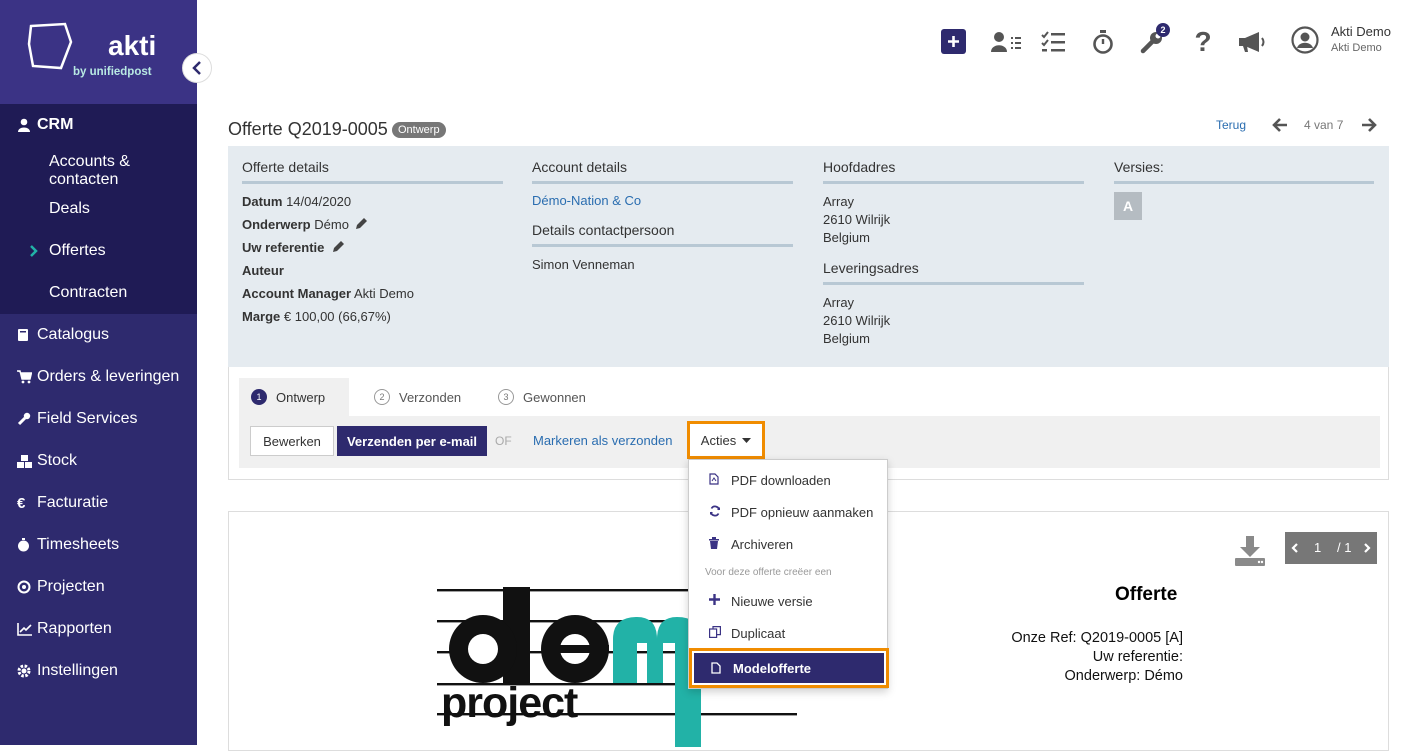 The image size is (1402, 751). What do you see at coordinates (953, 171) in the screenshot?
I see `address-heading: Hoofdadres` at bounding box center [953, 171].